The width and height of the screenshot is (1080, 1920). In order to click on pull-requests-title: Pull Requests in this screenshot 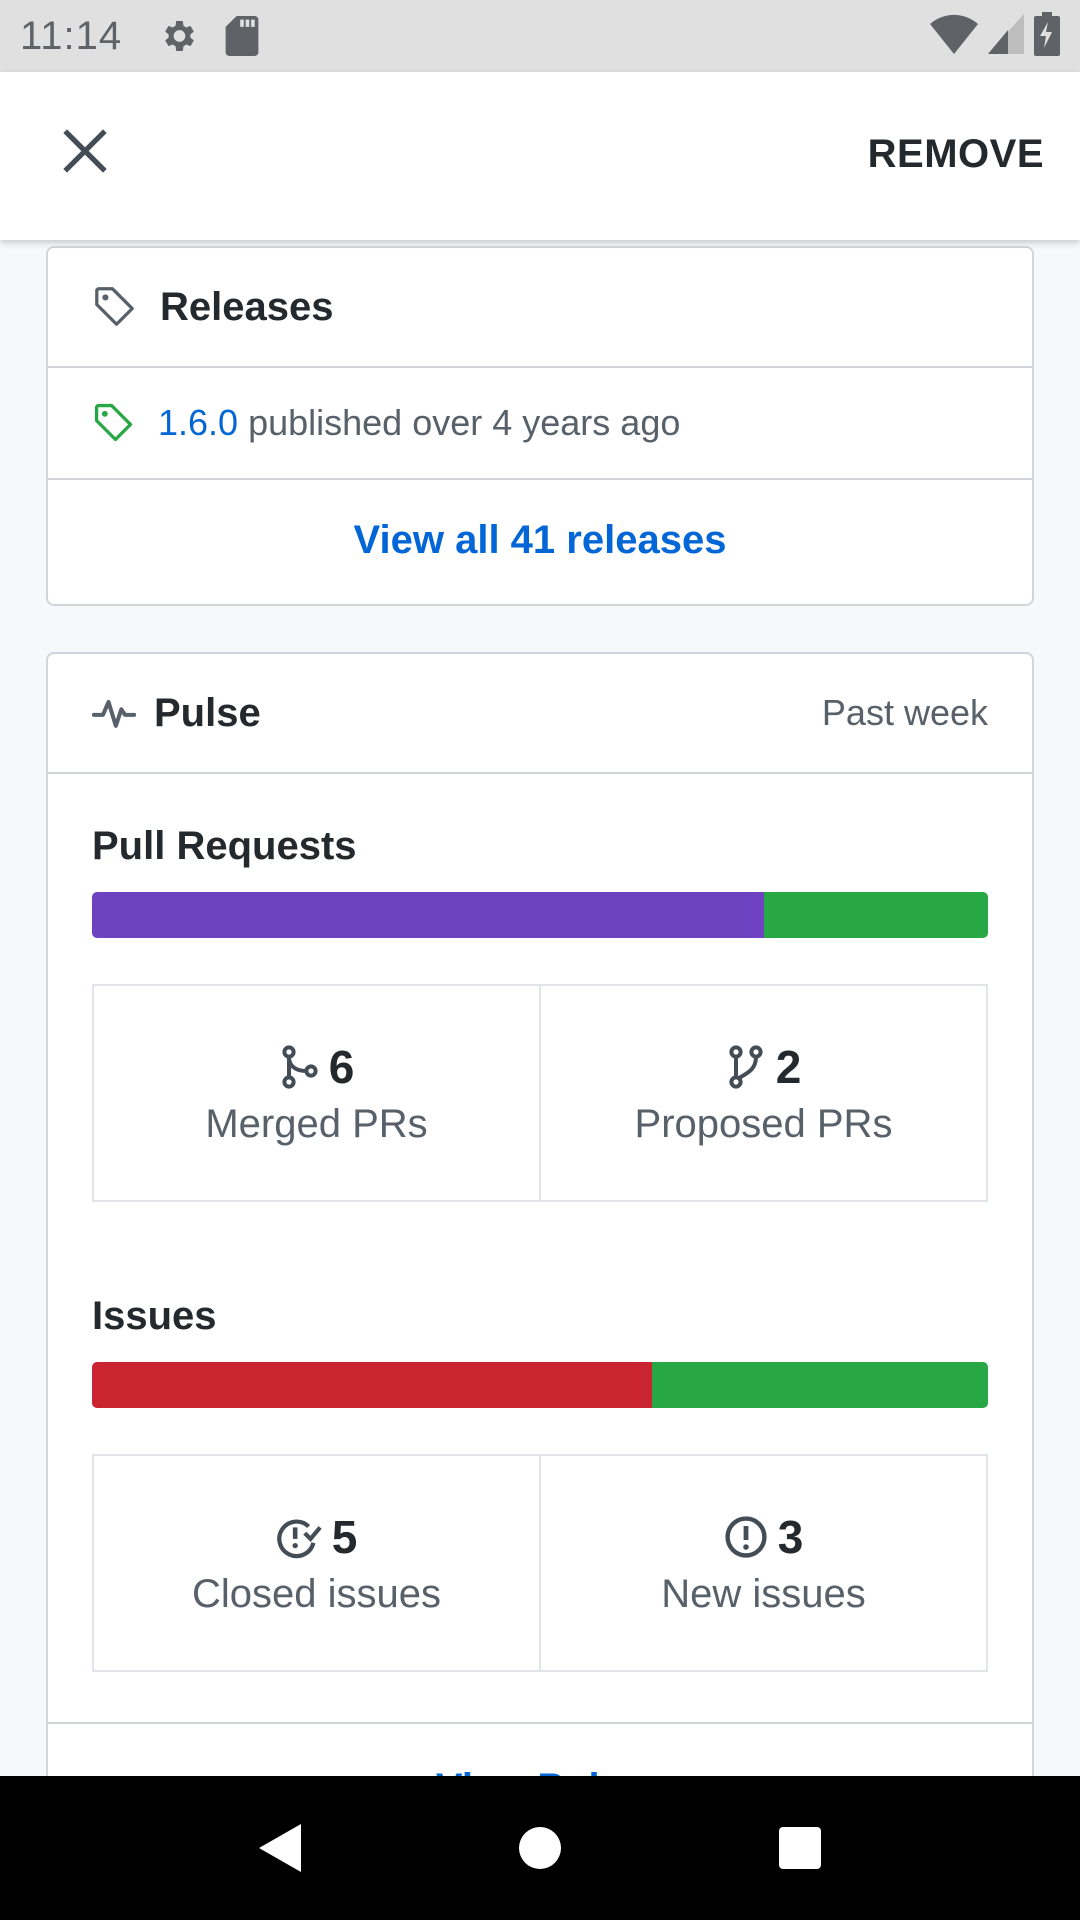, I will do `click(224, 846)`.